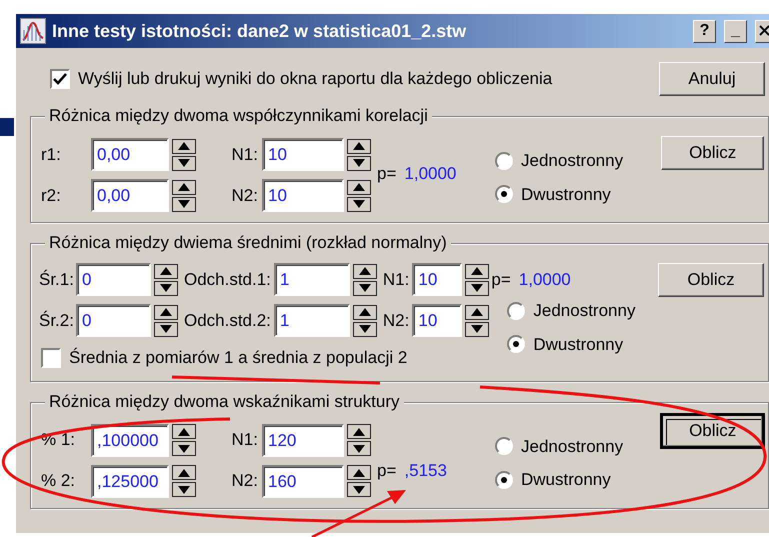 The height and width of the screenshot is (537, 769). What do you see at coordinates (130, 481) in the screenshot?
I see `input-field: ,125000` at bounding box center [130, 481].